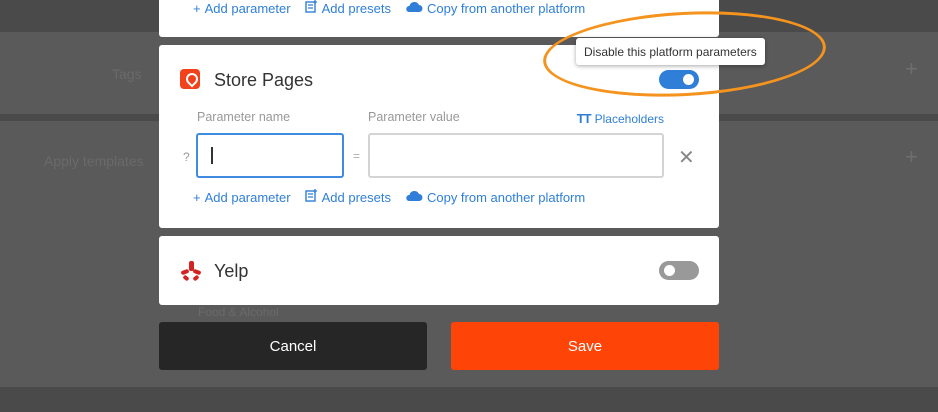 This screenshot has height=412, width=938. What do you see at coordinates (585, 346) in the screenshot?
I see `save-button: Save` at bounding box center [585, 346].